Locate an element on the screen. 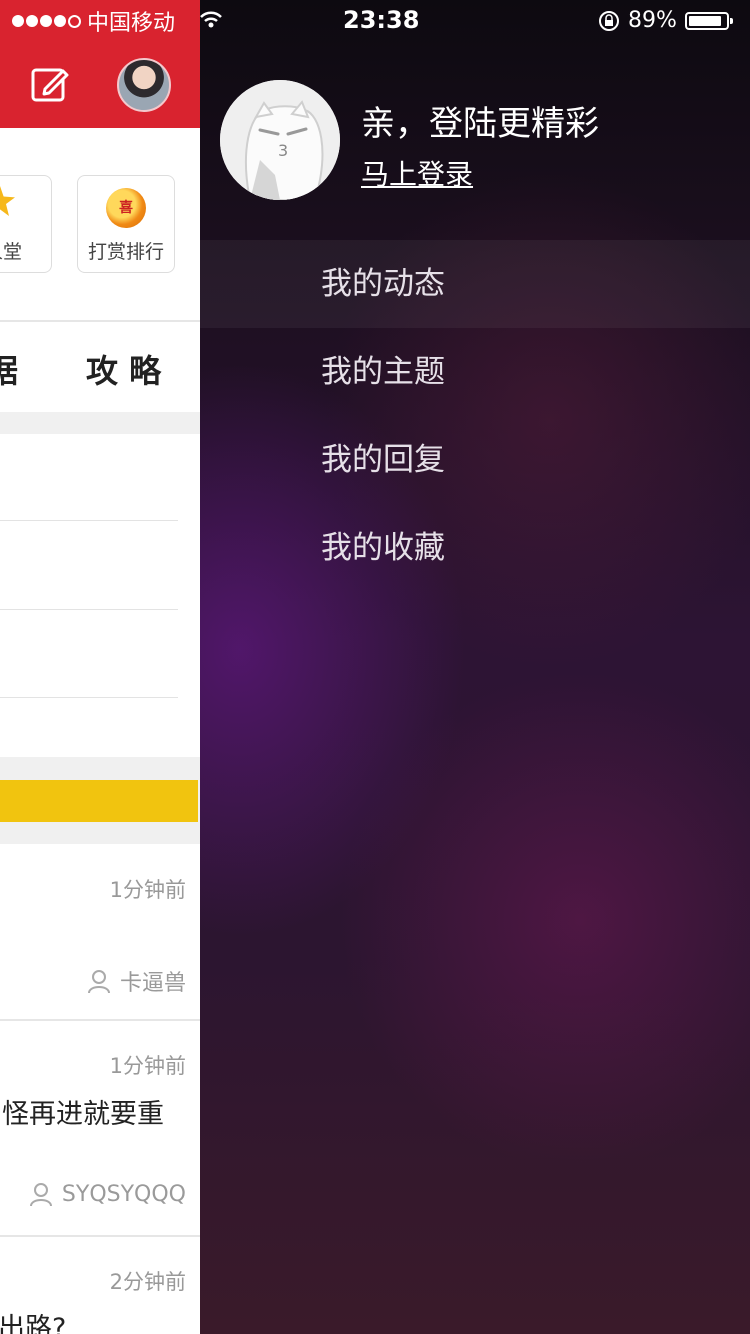 This screenshot has width=750, height=1334. shortcut-label: 人堂 is located at coordinates (11, 252).